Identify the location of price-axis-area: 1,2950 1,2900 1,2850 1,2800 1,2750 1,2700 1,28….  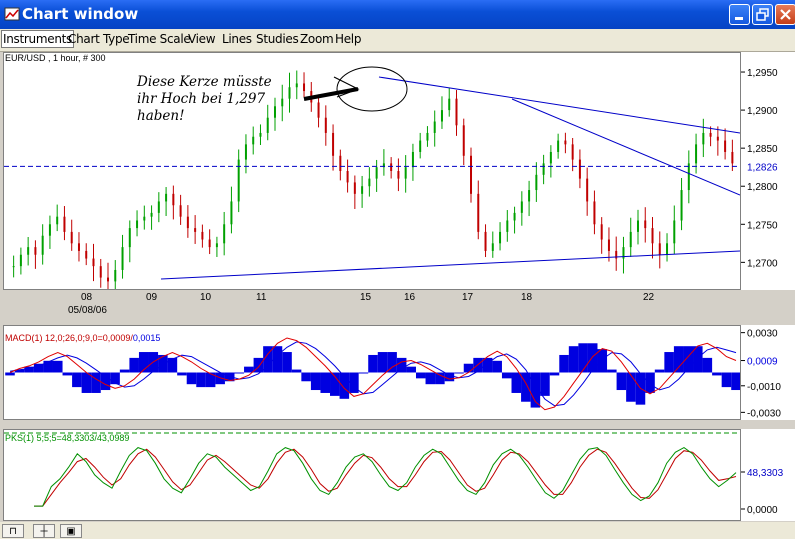
(768, 171).